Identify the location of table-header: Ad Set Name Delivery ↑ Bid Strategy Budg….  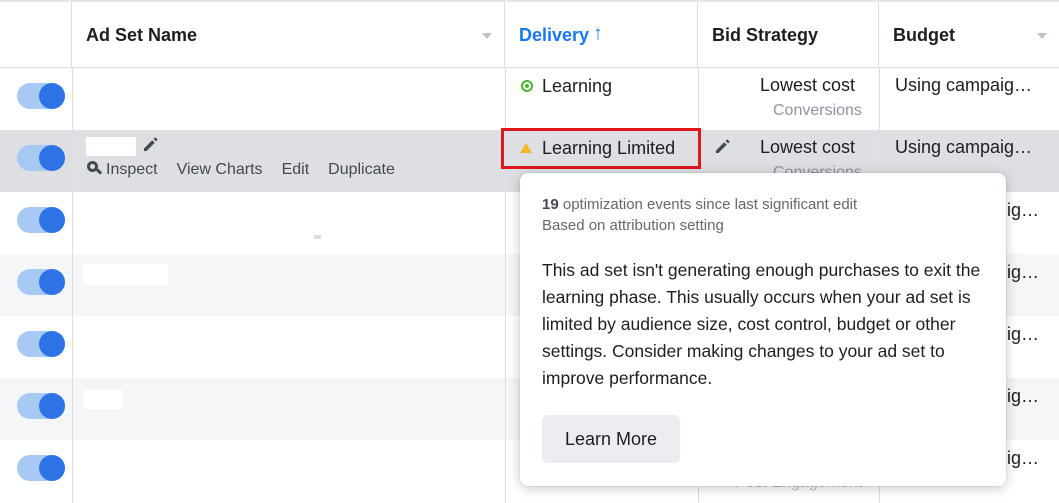
(529, 34).